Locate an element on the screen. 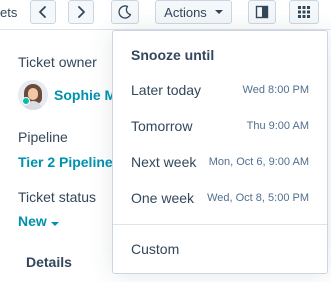  moon-icon is located at coordinates (125, 12).